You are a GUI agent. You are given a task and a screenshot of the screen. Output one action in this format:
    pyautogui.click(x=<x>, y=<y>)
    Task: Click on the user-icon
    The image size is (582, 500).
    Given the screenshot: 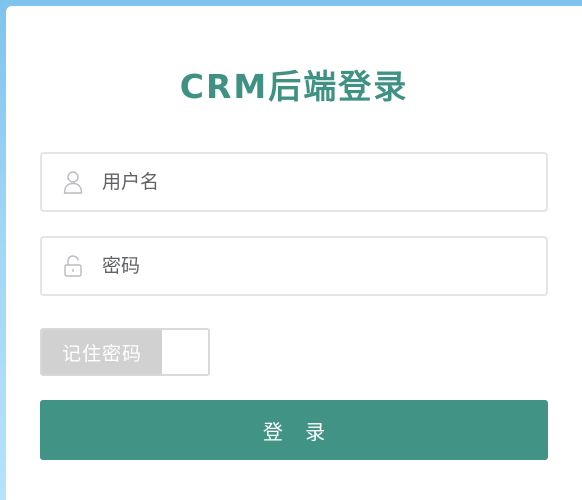 What is the action you would take?
    pyautogui.click(x=73, y=182)
    